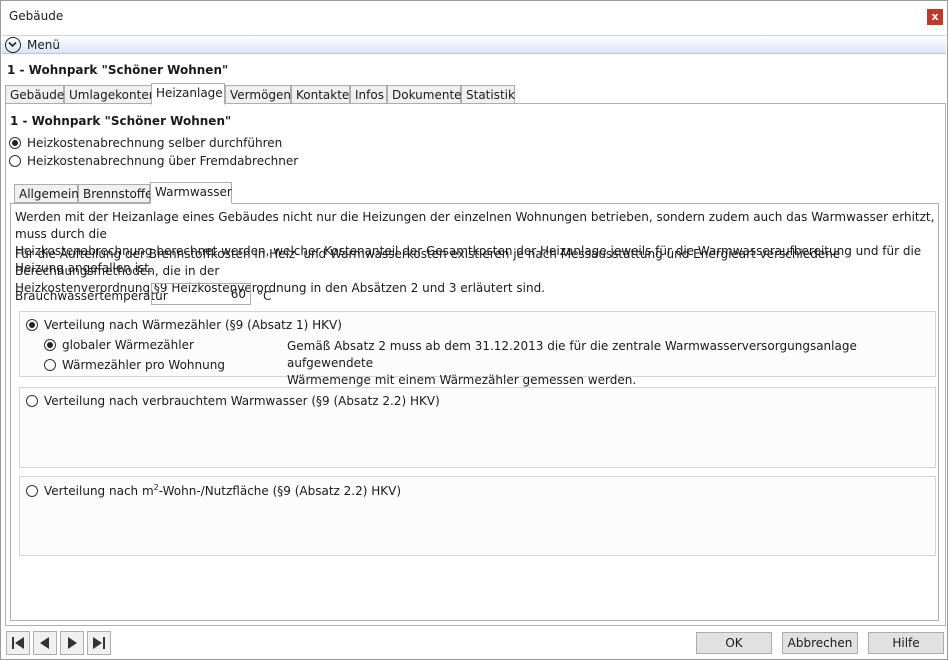  Describe the element at coordinates (91, 296) in the screenshot. I see `temperature-label: Brauchwassertemperatur` at that location.